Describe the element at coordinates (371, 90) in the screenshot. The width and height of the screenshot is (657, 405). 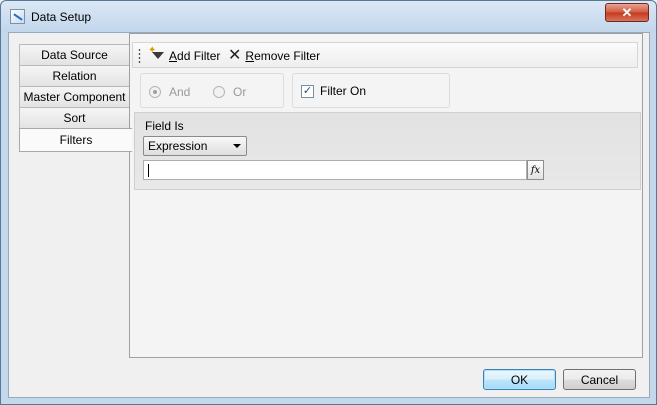
I see `filter-on-group: ✓ Filter On` at that location.